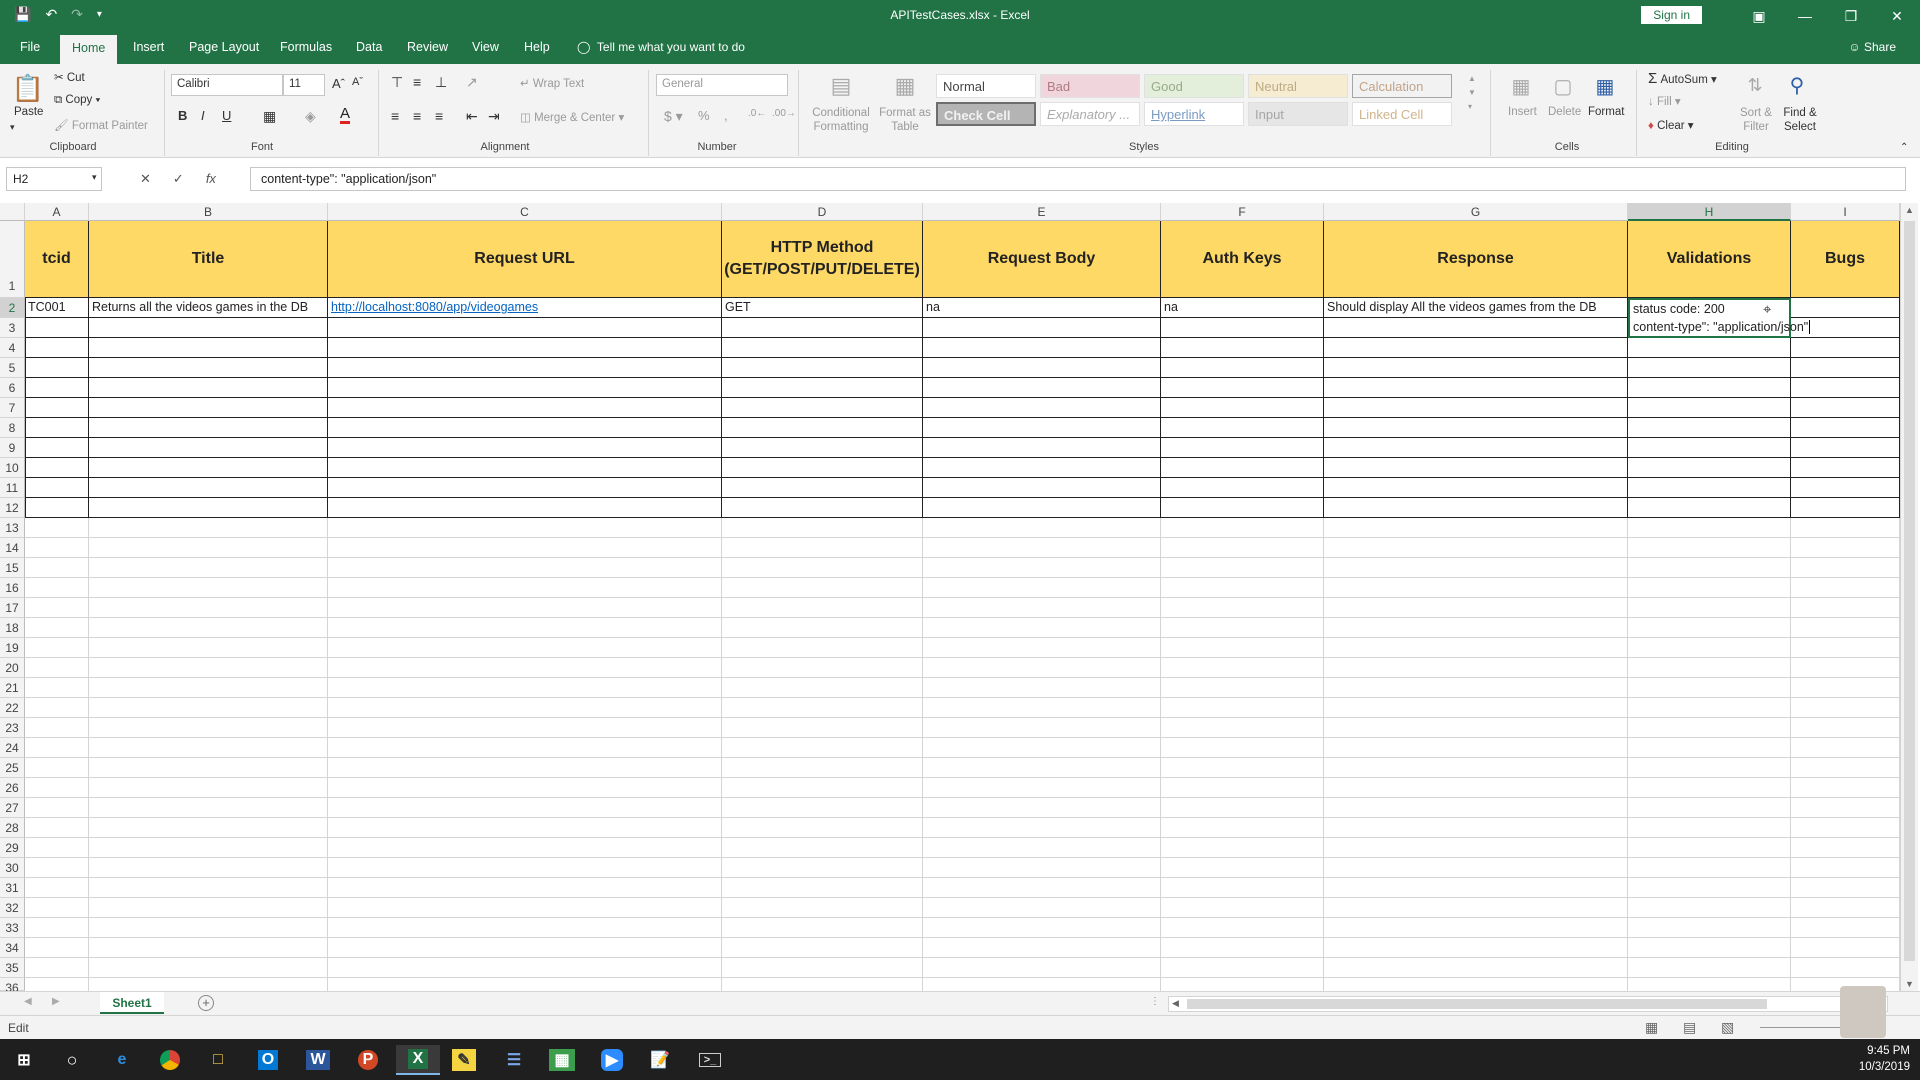 The image size is (1920, 1080). Describe the element at coordinates (822, 308) in the screenshot. I see `cell-d2: GET` at that location.